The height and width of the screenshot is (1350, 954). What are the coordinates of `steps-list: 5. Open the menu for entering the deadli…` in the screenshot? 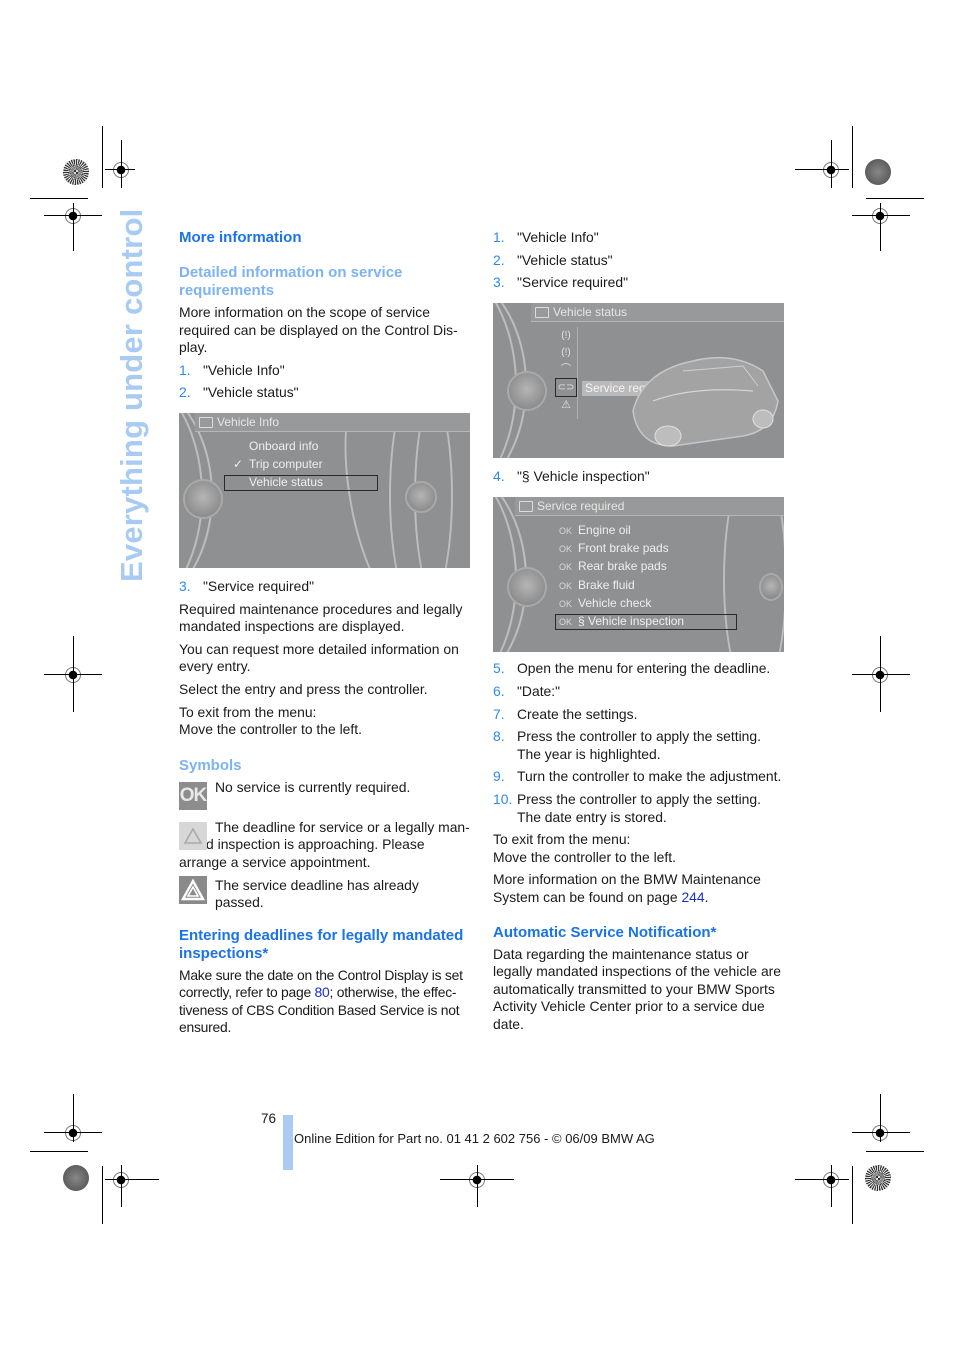 It's located at (639, 743).